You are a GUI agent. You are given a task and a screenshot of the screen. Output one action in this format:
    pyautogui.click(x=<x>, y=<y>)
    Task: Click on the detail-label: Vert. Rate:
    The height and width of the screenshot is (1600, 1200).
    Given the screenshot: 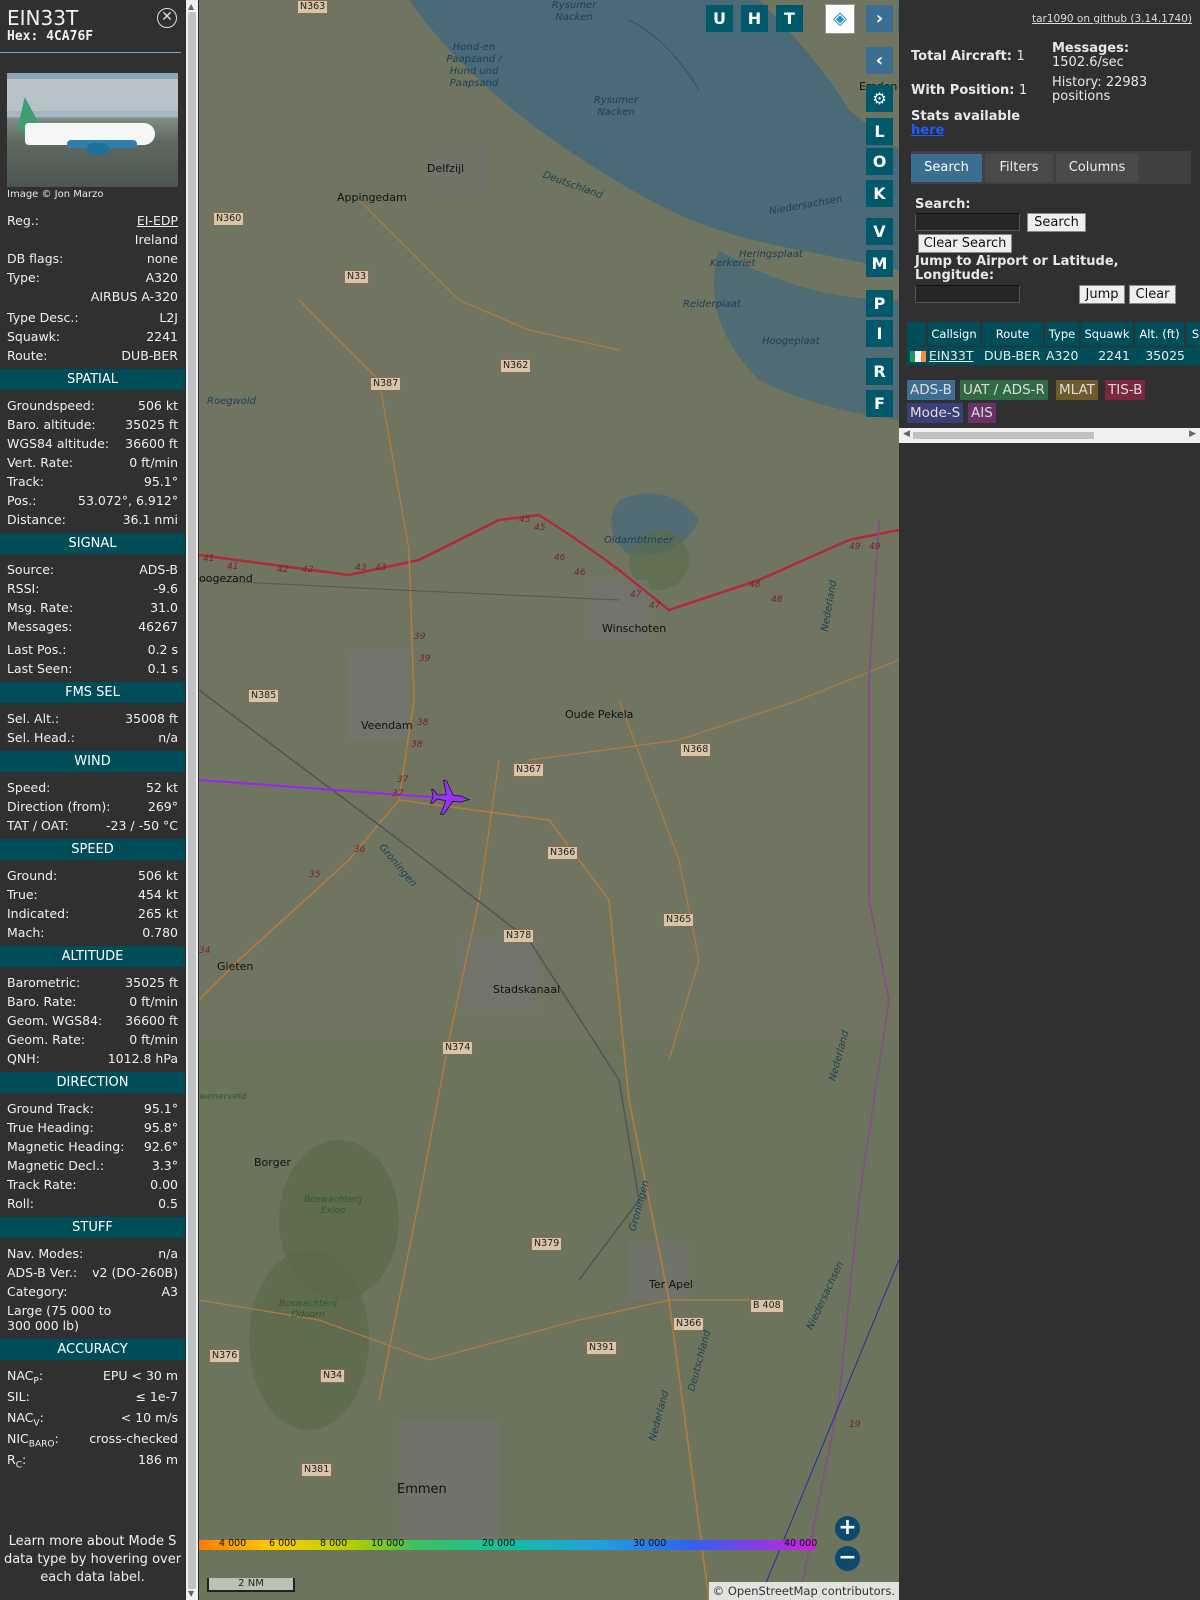 What is the action you would take?
    pyautogui.click(x=40, y=462)
    